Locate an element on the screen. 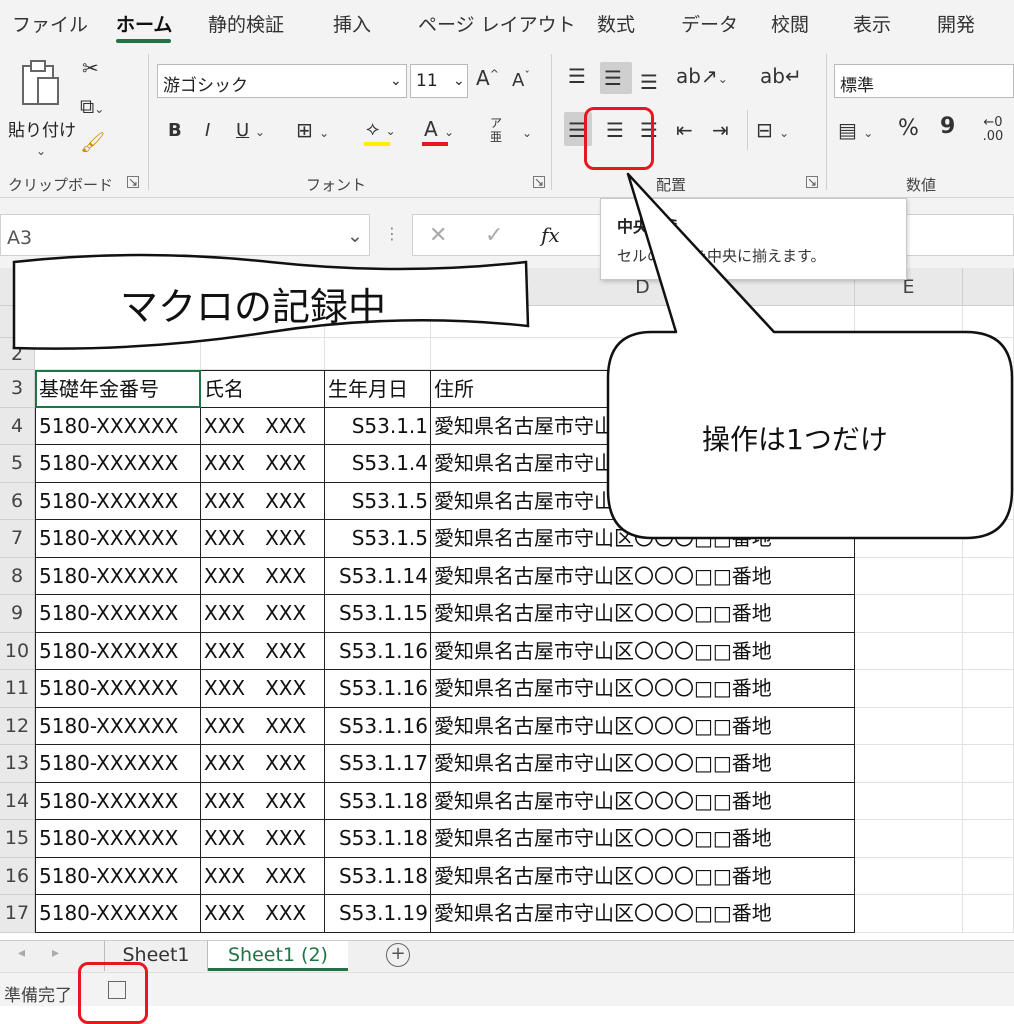 The width and height of the screenshot is (1014, 1024). table-cell: S53.1.19 is located at coordinates (378, 914).